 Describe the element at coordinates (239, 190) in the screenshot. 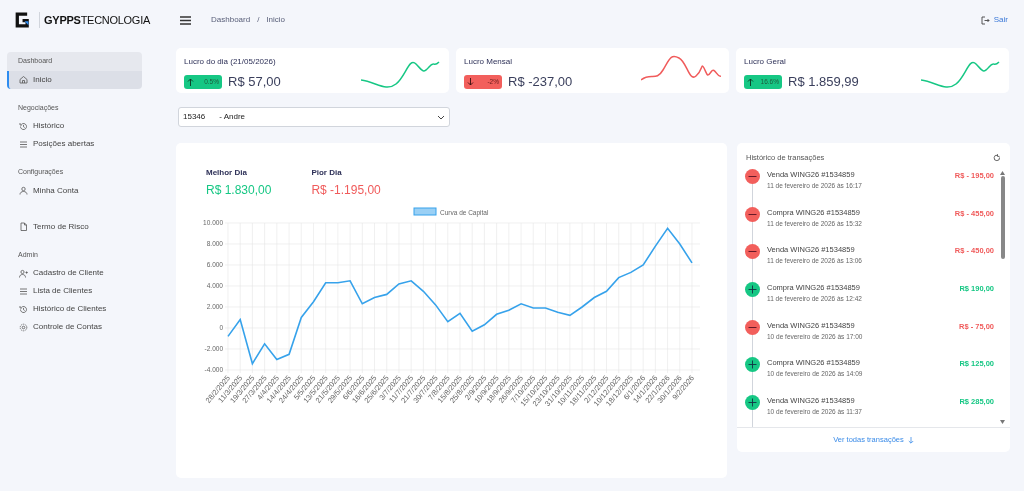

I see `best-day-value: R$ 1.830,00` at that location.